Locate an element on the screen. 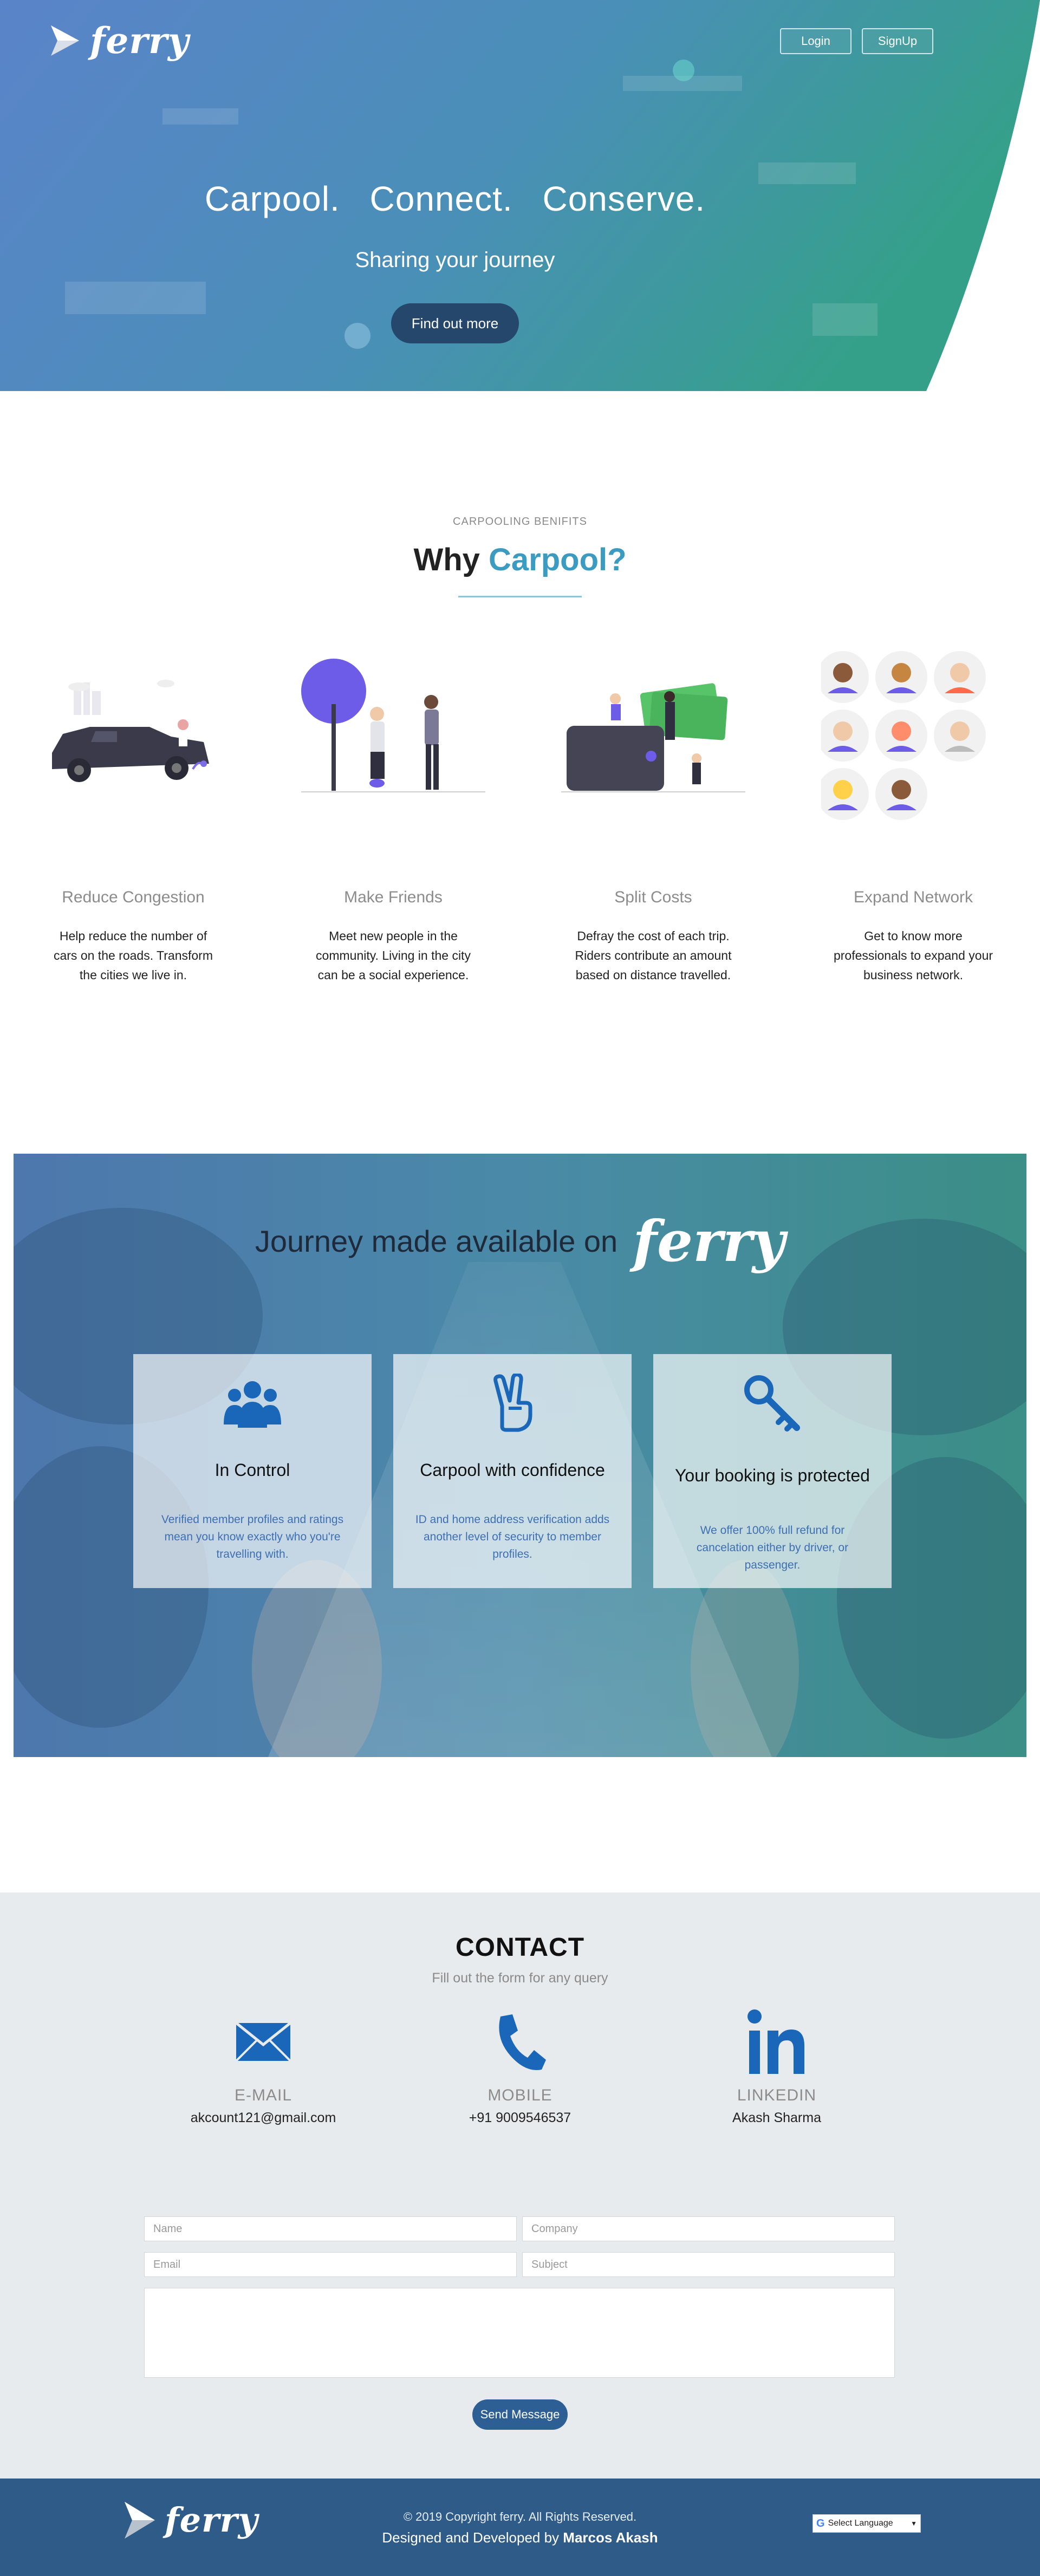 Image resolution: width=1040 pixels, height=2576 pixels. car-illustration is located at coordinates (133, 736).